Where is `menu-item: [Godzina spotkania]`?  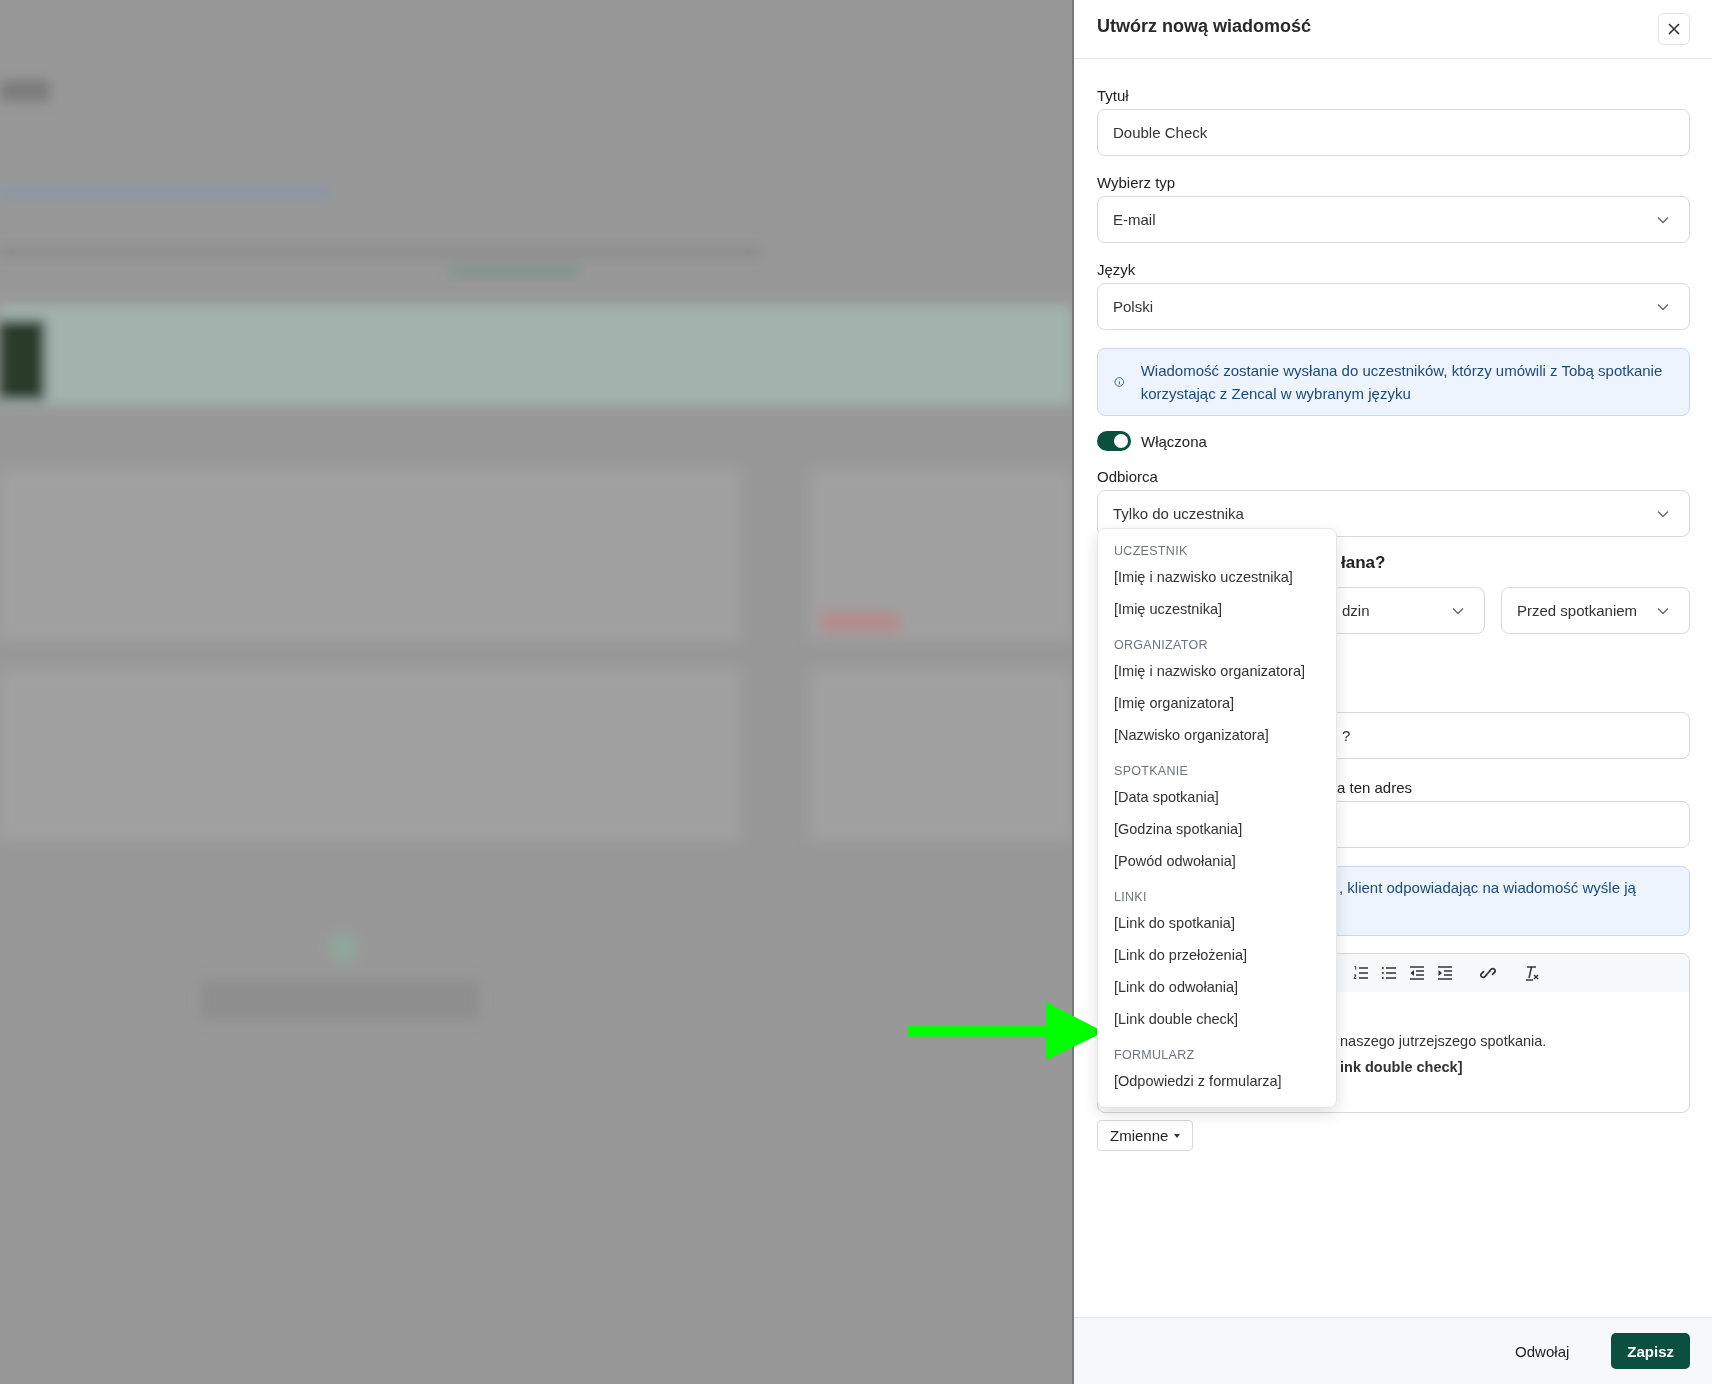 menu-item: [Godzina spotkania] is located at coordinates (1178, 829).